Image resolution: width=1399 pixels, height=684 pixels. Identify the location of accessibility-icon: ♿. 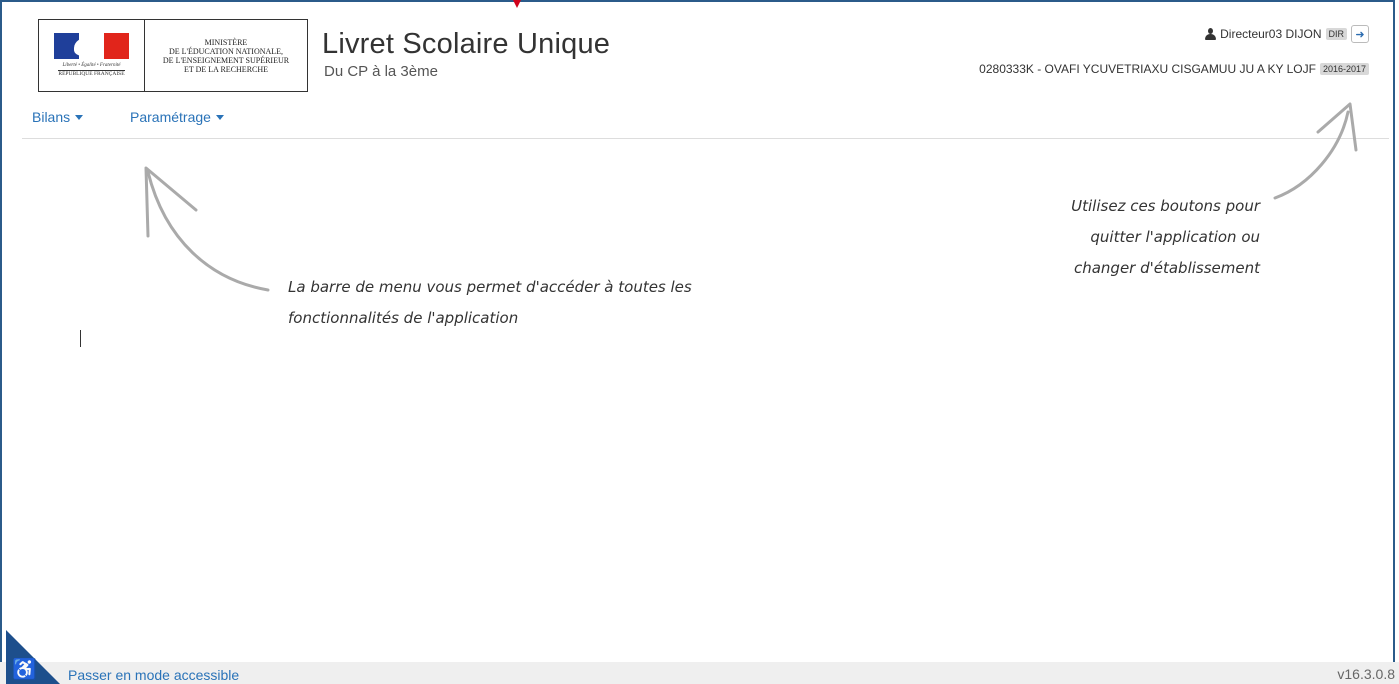
(24, 669).